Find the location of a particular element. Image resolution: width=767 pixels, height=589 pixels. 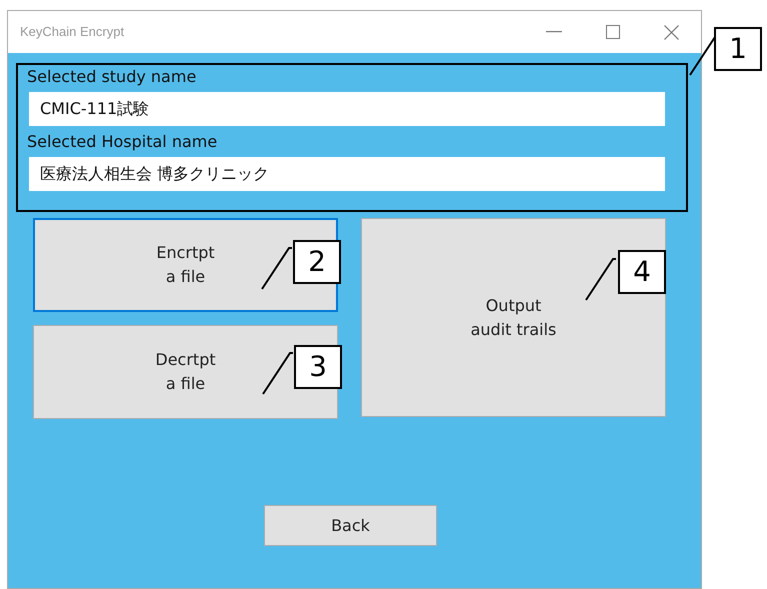

back-button: Back is located at coordinates (350, 525).